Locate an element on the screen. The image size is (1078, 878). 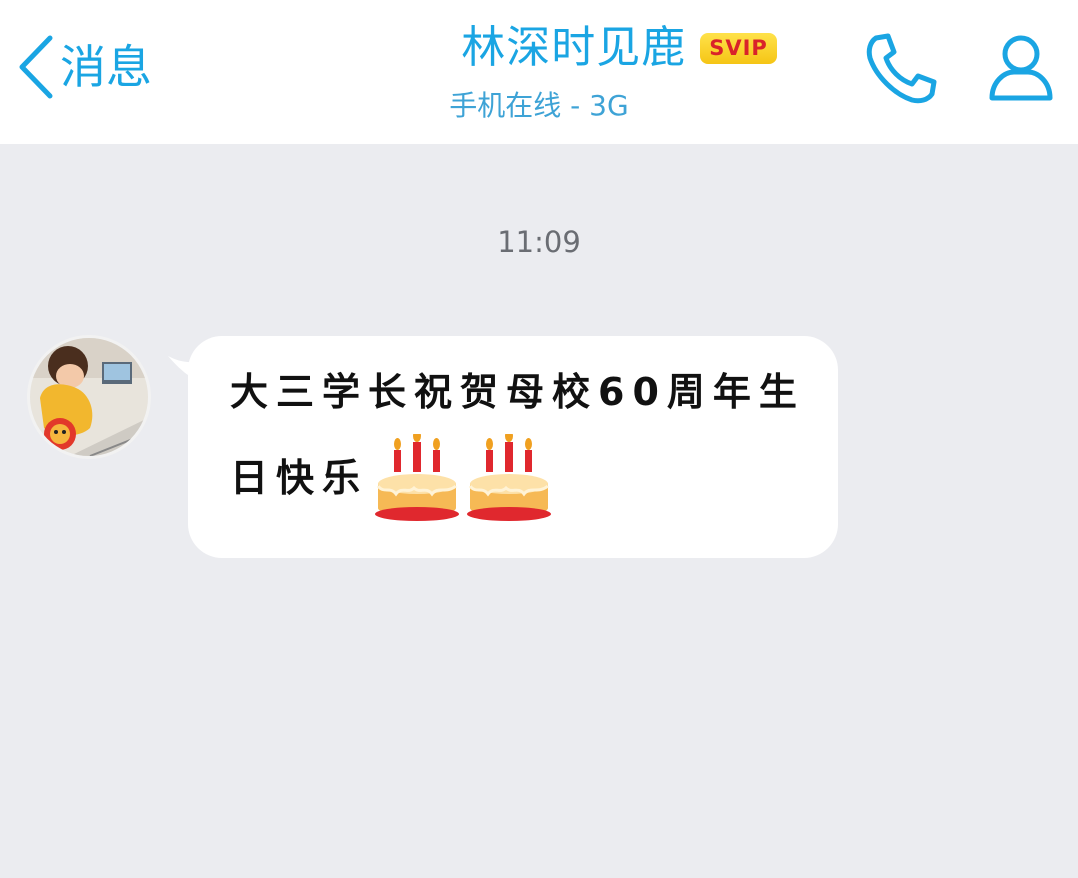
message-line-2-row: 日快乐 is located at coordinates (520, 478).